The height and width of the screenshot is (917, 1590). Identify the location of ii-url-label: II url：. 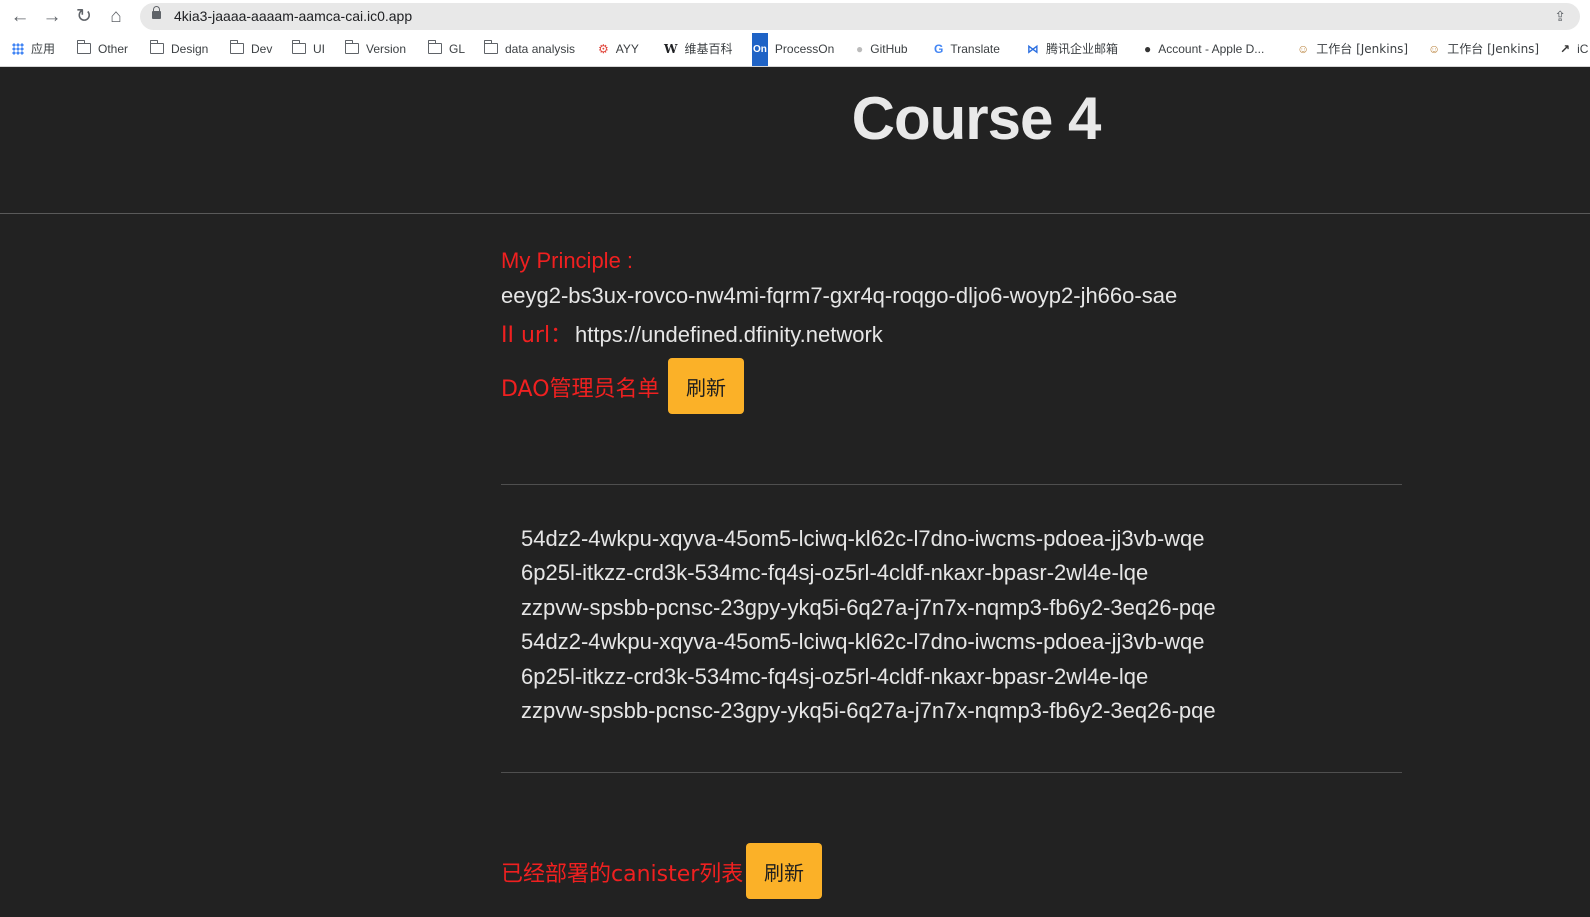
(537, 335).